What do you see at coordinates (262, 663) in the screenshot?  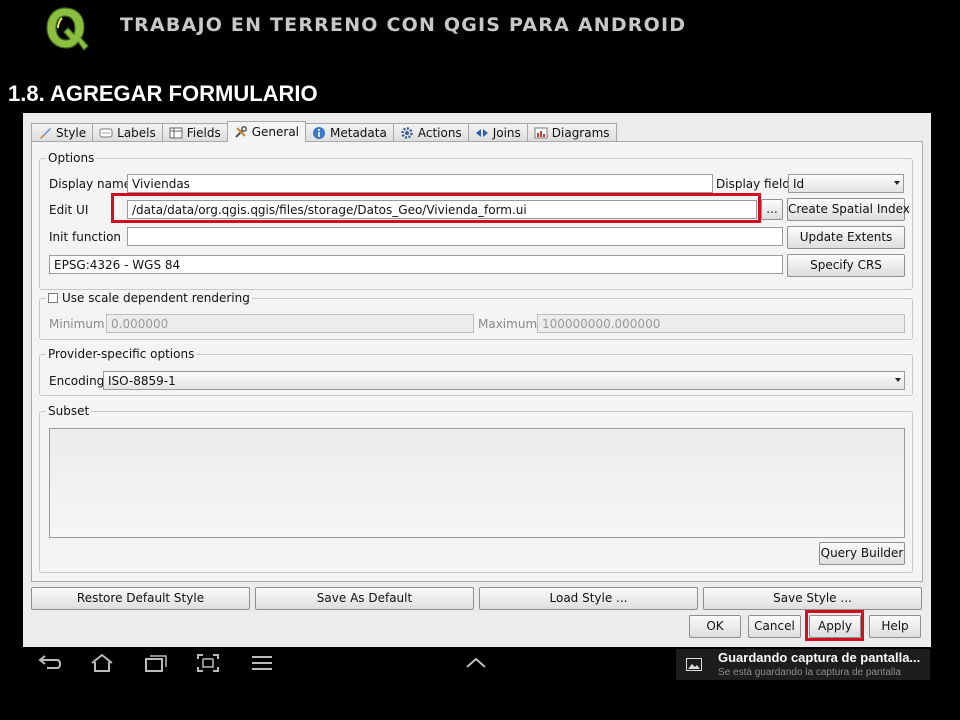 I see `menu-icon` at bounding box center [262, 663].